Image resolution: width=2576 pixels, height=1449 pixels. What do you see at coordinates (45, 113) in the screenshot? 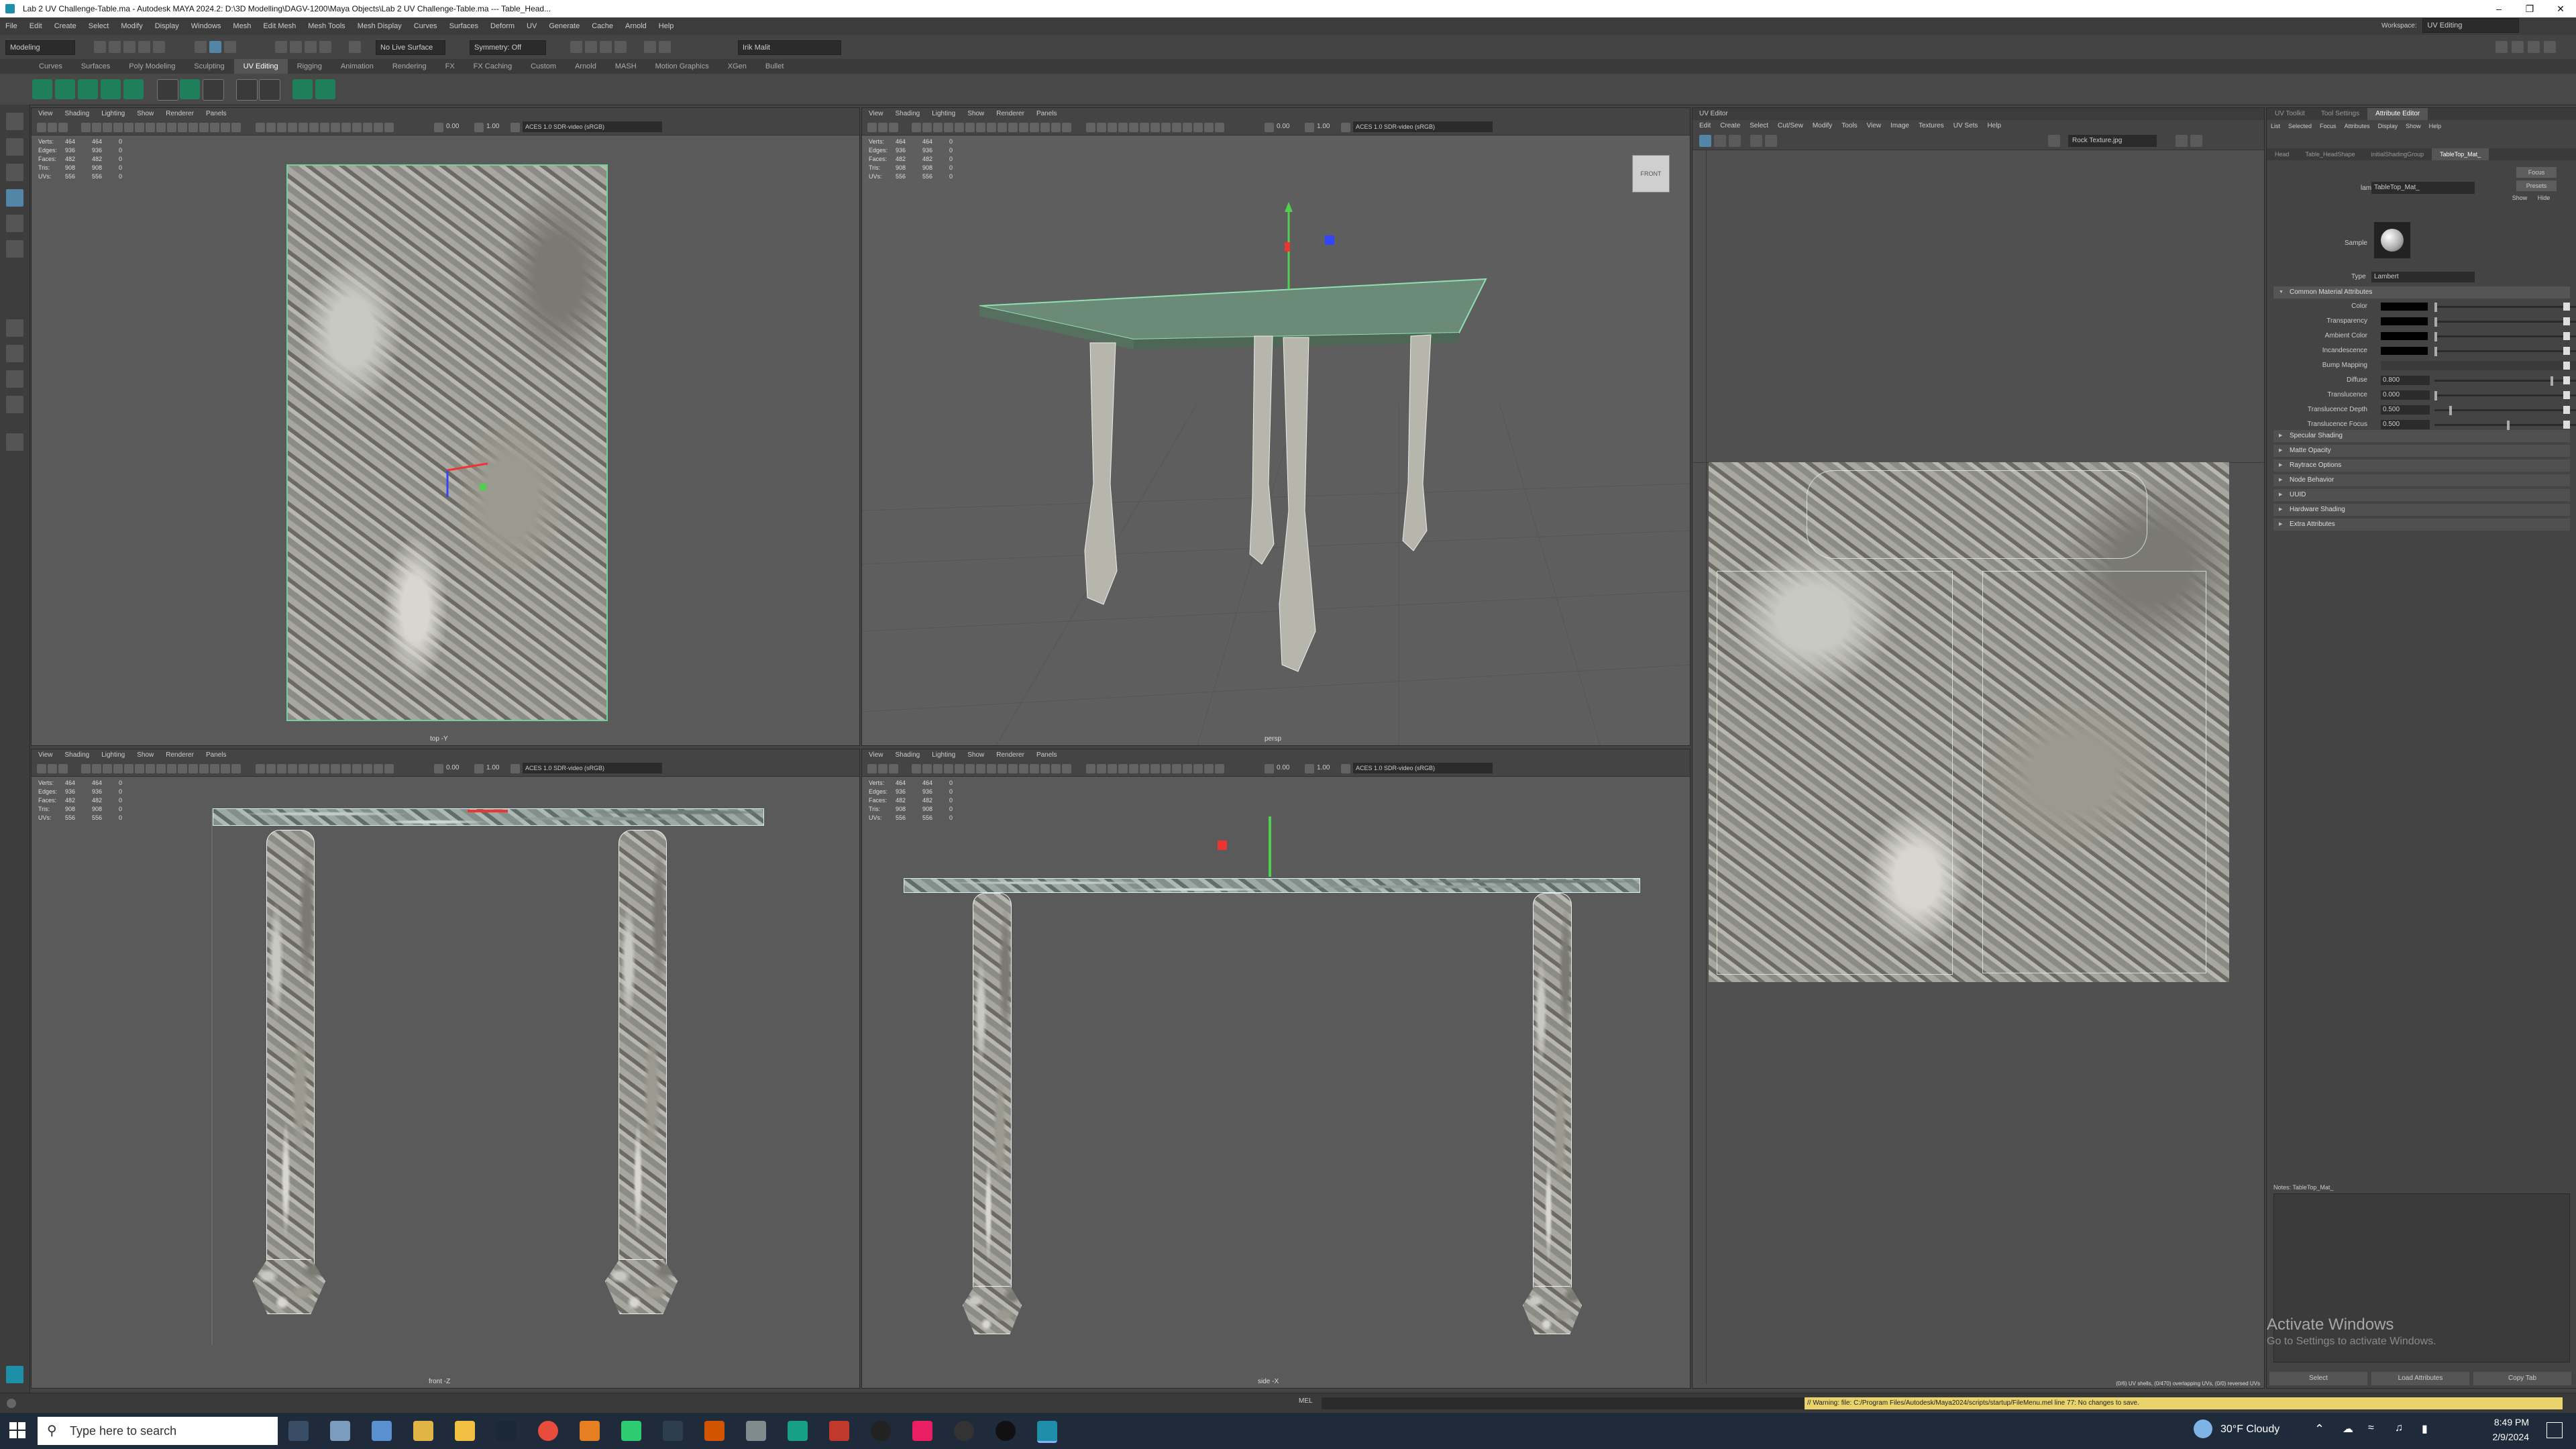
I see `viewport-menu-item: View` at bounding box center [45, 113].